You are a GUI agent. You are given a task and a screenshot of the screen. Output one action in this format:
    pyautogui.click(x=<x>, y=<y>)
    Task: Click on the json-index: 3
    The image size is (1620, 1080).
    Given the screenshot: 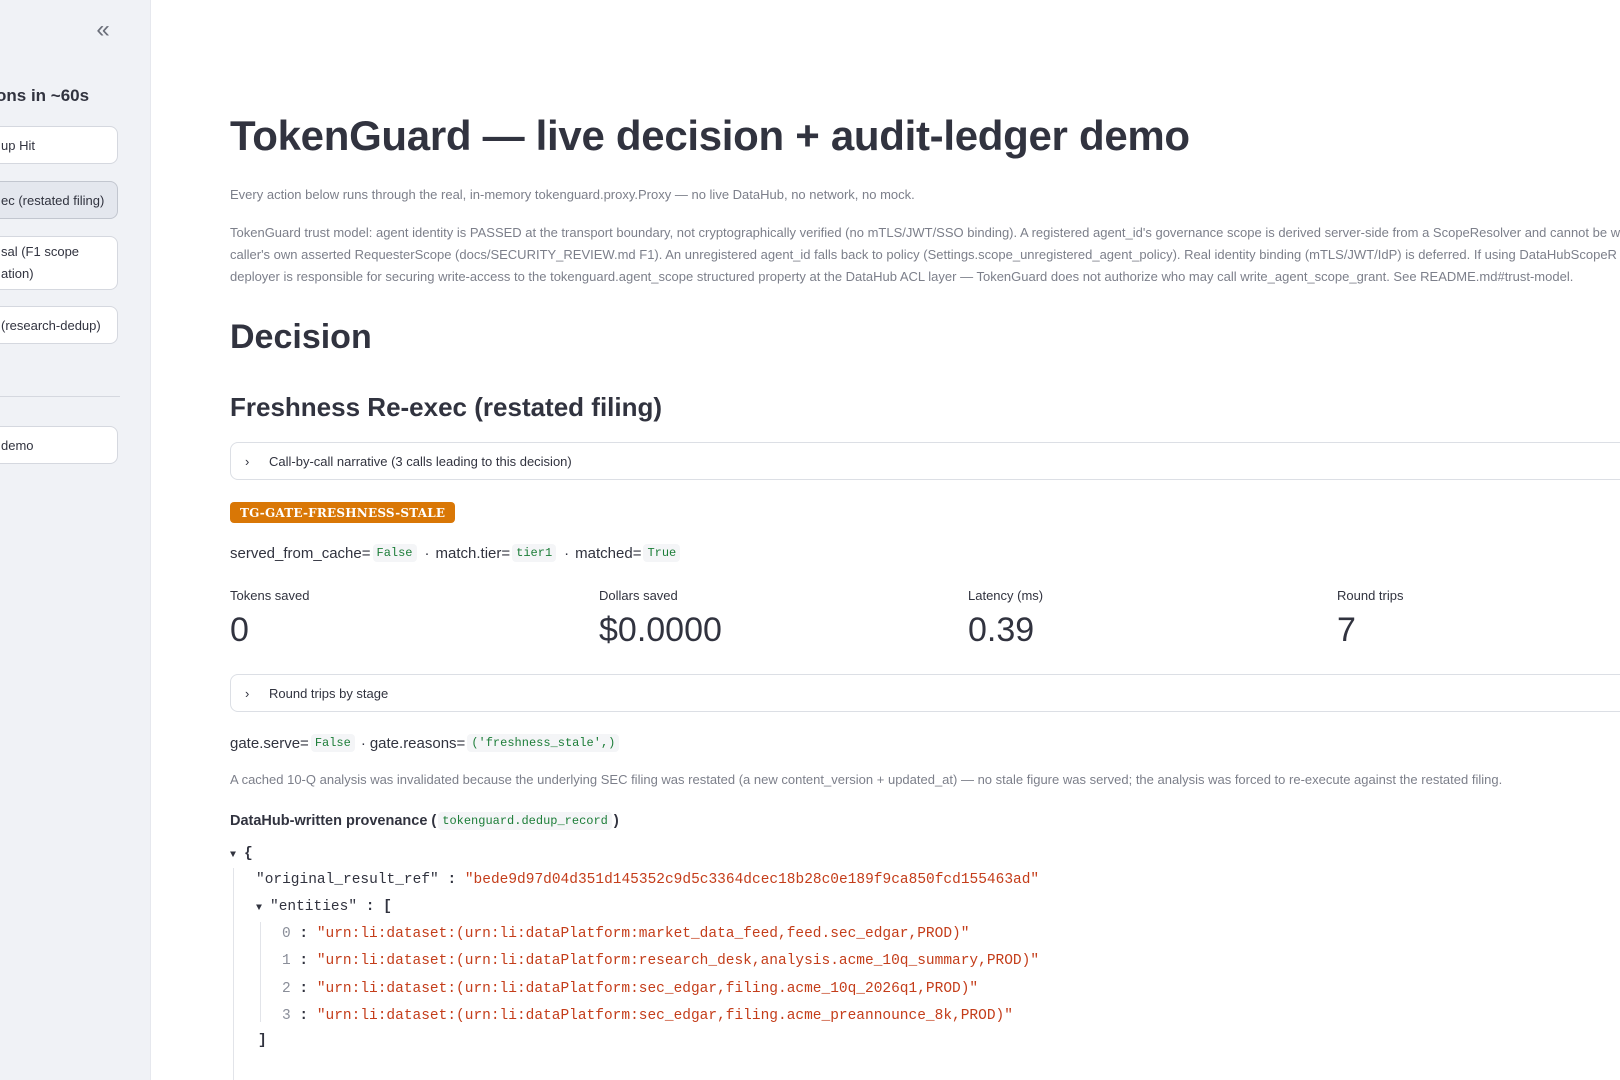 What is the action you would take?
    pyautogui.click(x=286, y=1016)
    